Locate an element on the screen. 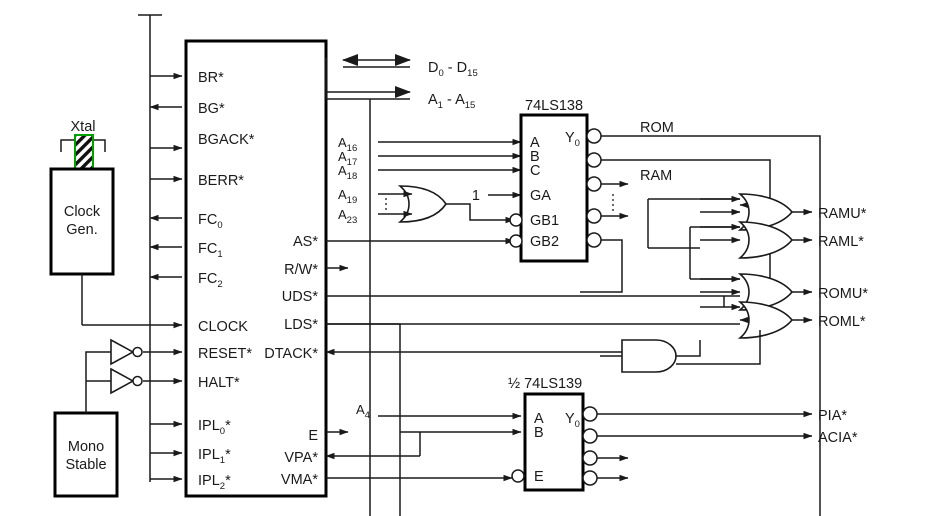 The width and height of the screenshot is (944, 516). clock-gen-label-line2: Gen. is located at coordinates (81, 230).